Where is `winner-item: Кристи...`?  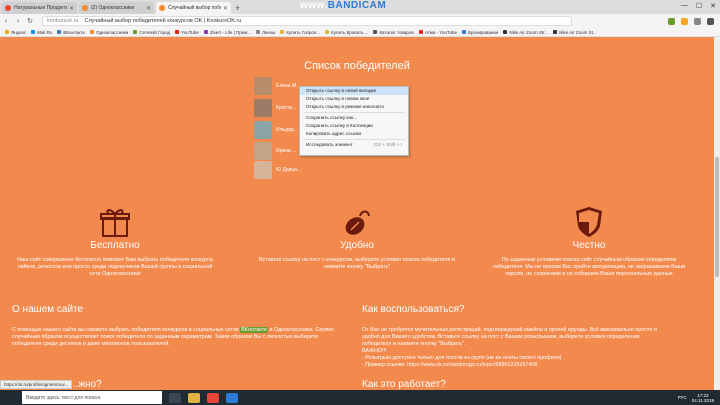
winner-item: Кристи... is located at coordinates (275, 108).